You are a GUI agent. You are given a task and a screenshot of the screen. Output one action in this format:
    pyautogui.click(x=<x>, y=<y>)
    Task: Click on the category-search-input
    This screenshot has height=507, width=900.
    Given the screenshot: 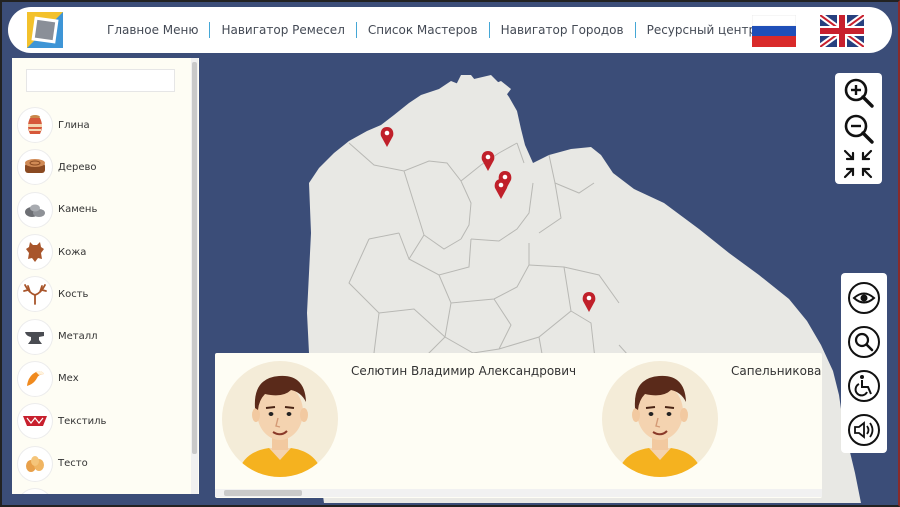 What is the action you would take?
    pyautogui.click(x=100, y=80)
    